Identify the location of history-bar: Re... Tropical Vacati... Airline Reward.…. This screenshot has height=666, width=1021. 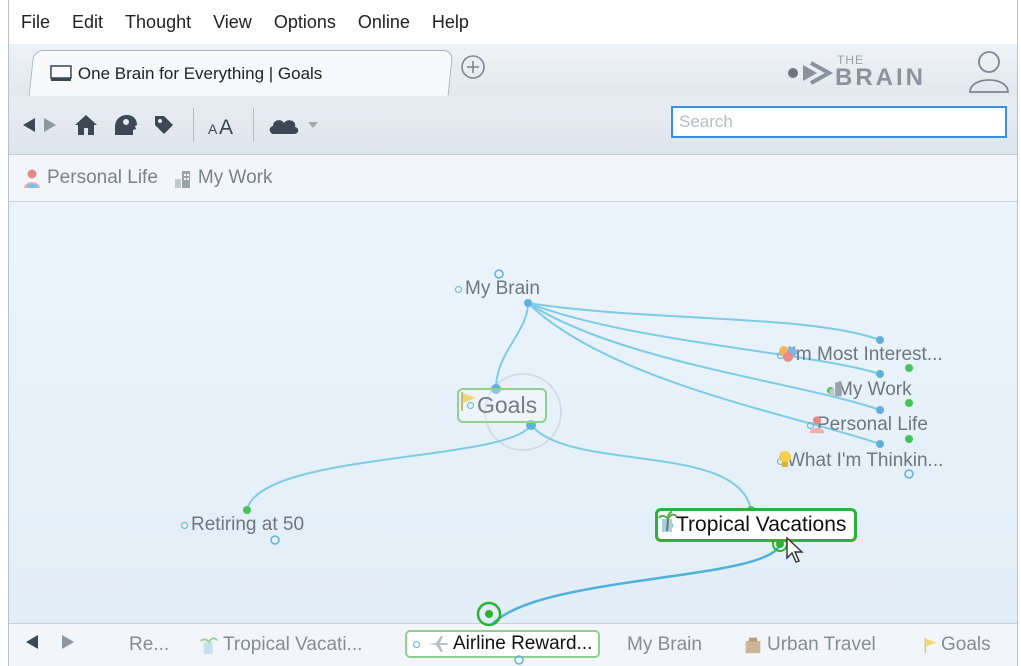
(513, 633).